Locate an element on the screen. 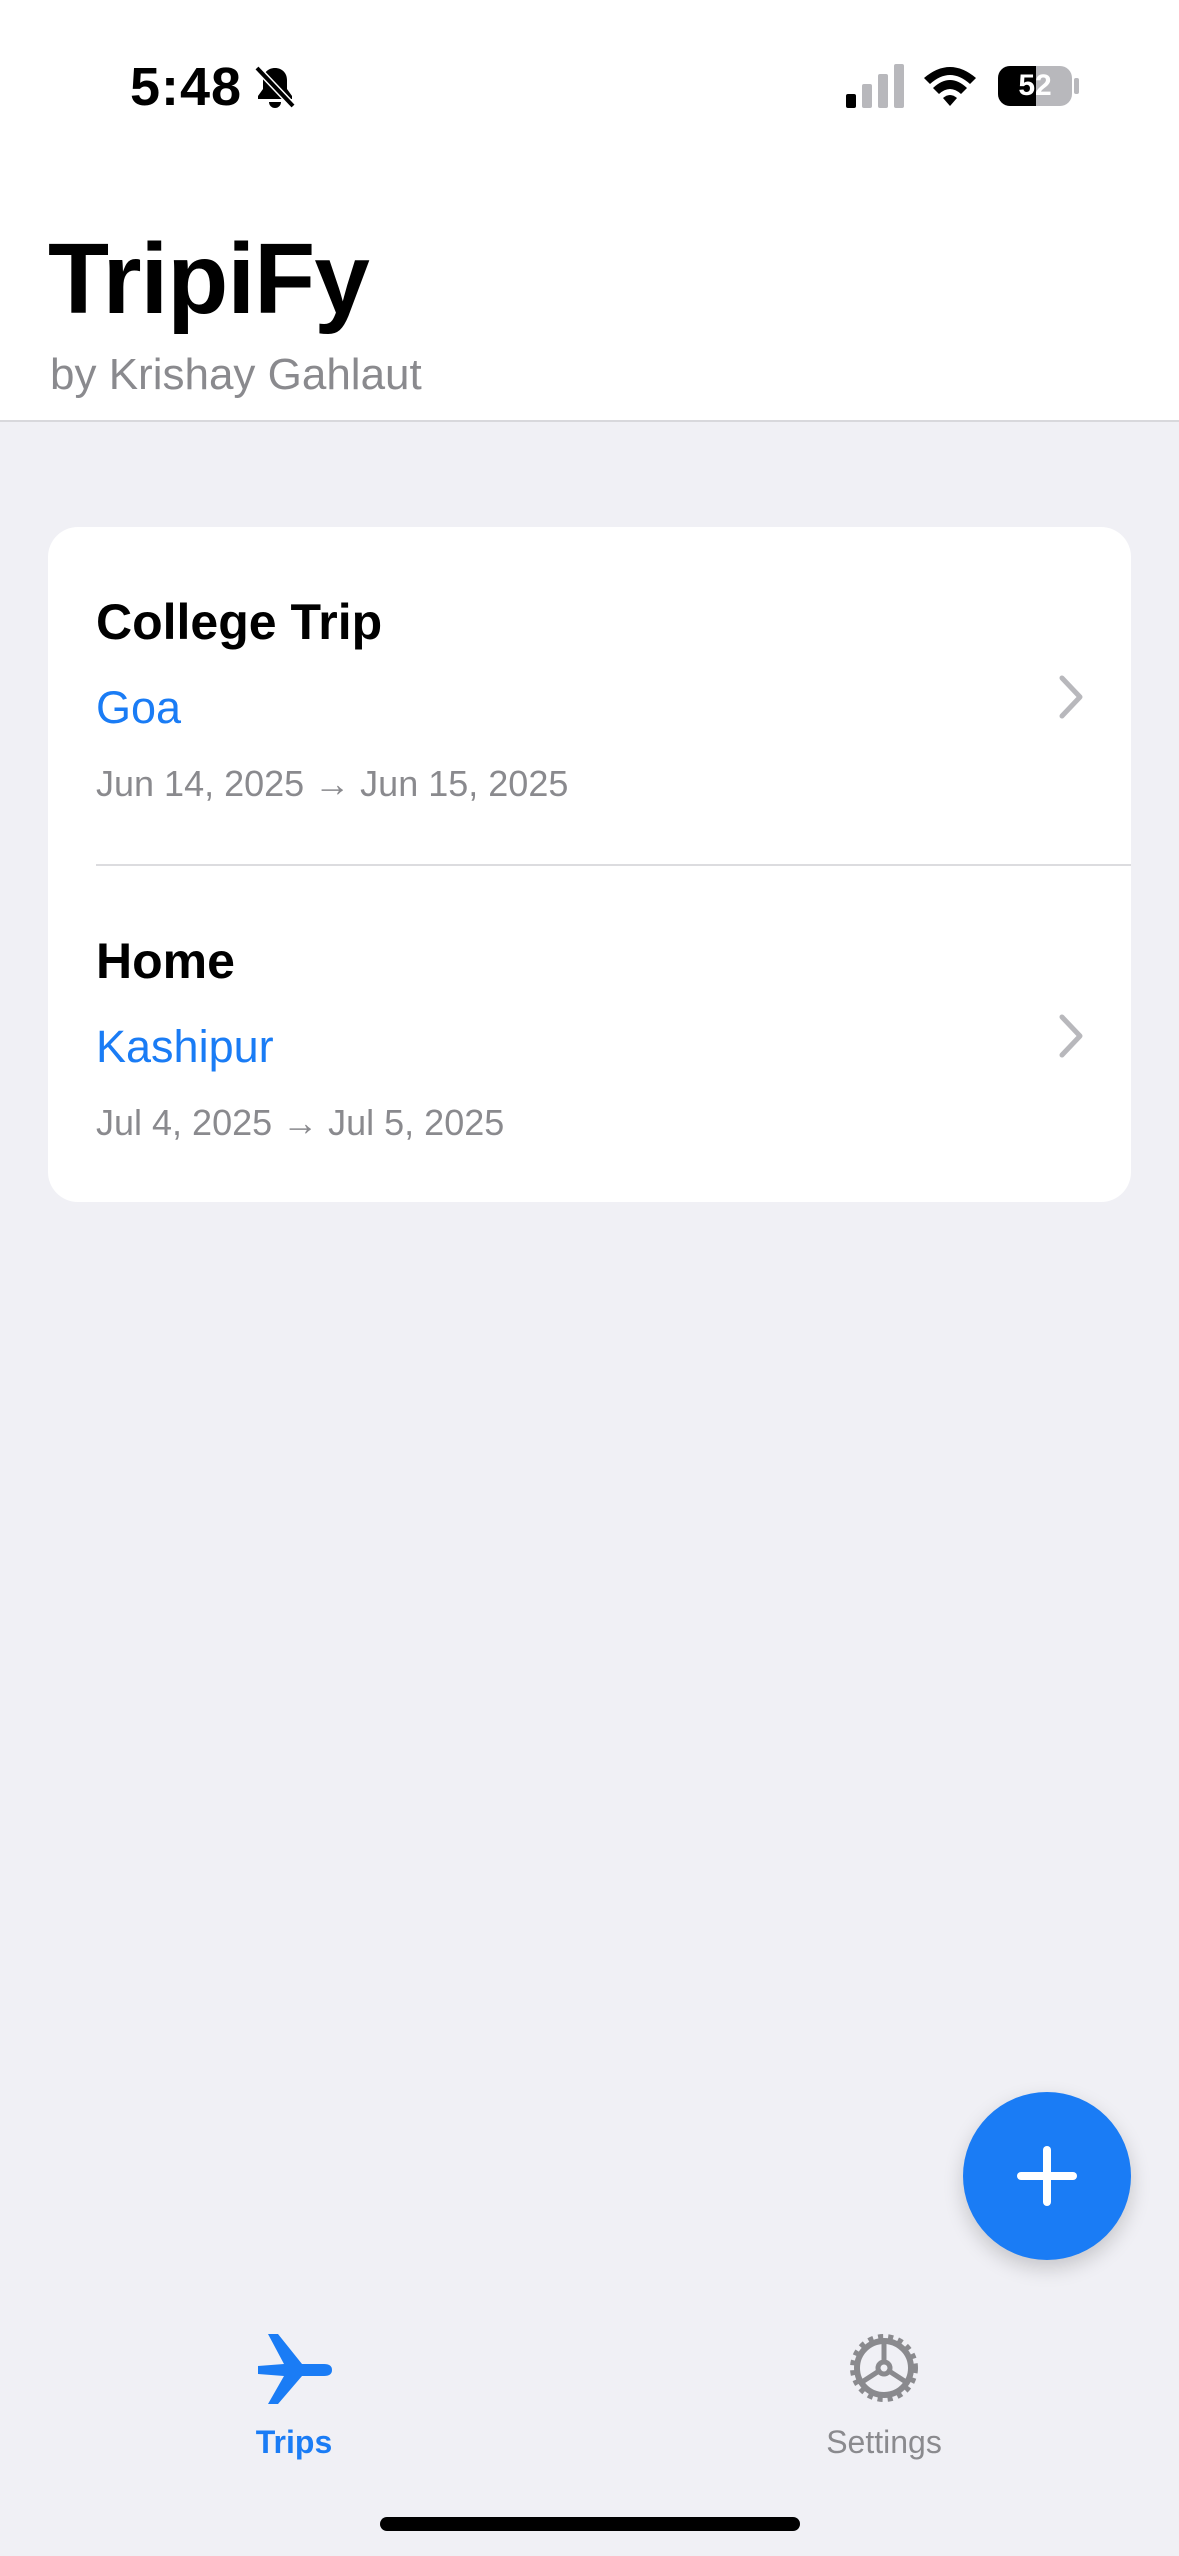 This screenshot has height=2556, width=1179. airplane-icon is located at coordinates (295, 2369).